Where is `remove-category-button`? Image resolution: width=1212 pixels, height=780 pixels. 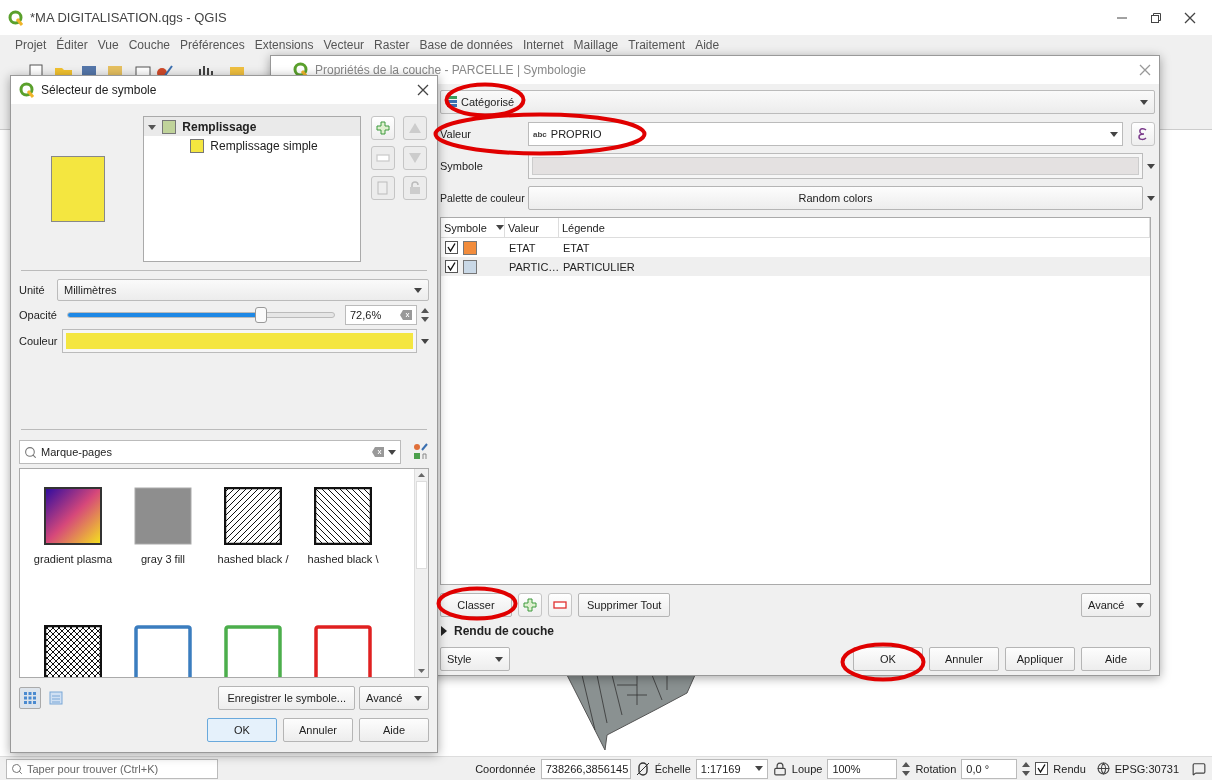 remove-category-button is located at coordinates (560, 605).